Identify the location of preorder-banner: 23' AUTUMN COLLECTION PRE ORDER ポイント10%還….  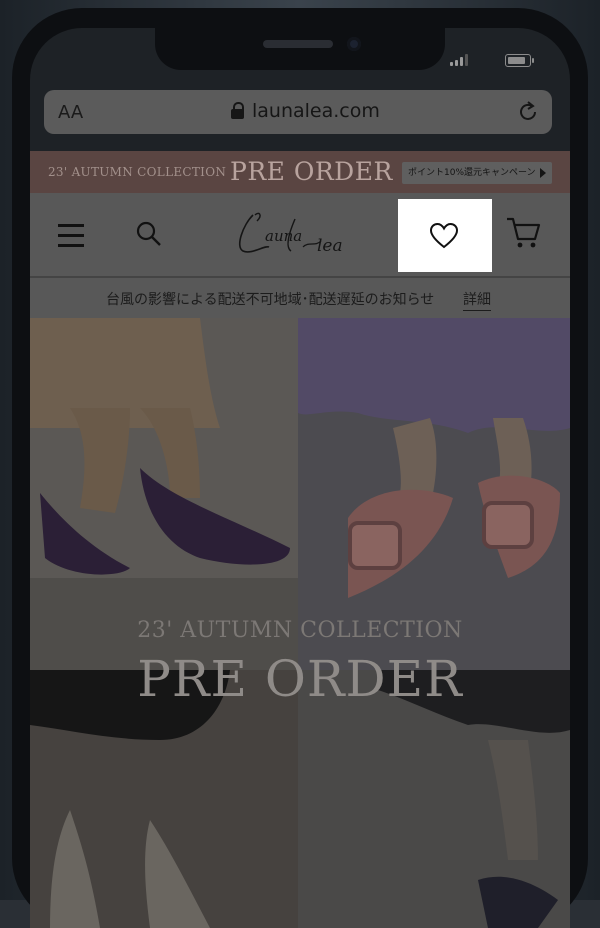
(300, 172).